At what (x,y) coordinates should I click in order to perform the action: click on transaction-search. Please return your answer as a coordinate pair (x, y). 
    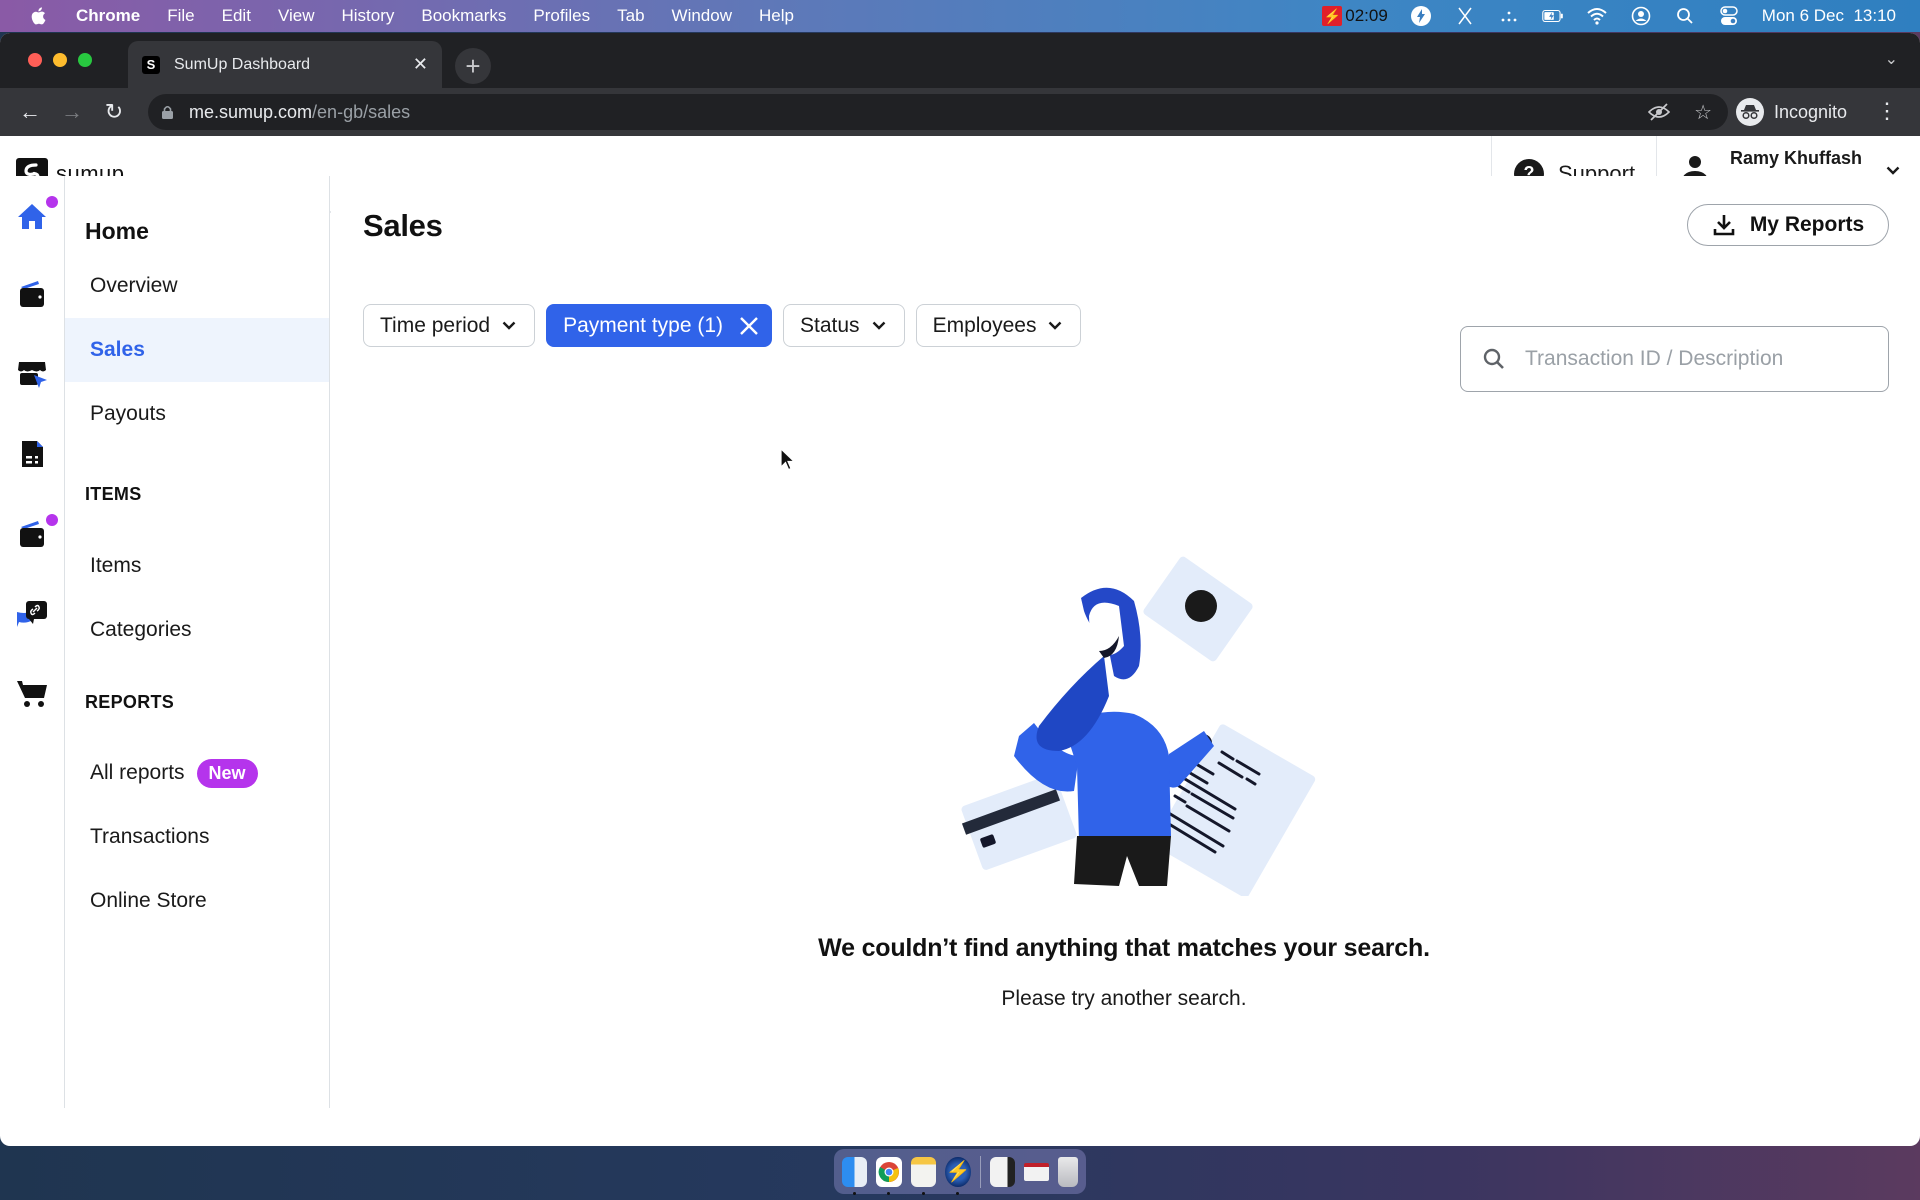
    Looking at the image, I should click on (1674, 359).